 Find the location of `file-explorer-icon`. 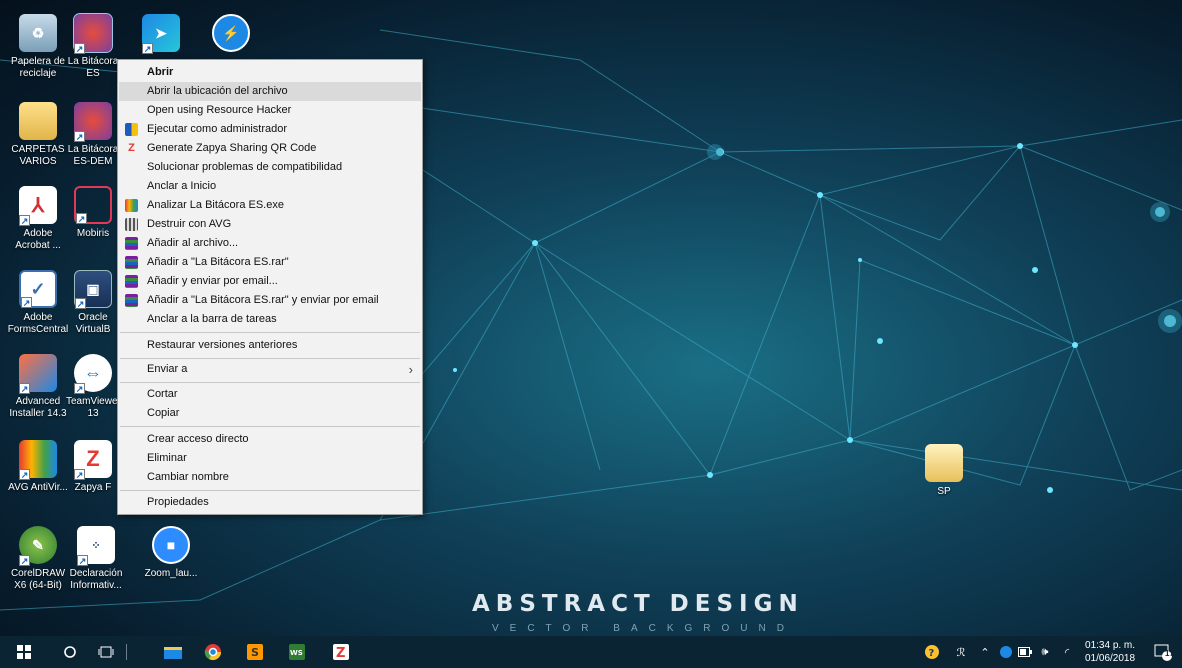

file-explorer-icon is located at coordinates (173, 653).